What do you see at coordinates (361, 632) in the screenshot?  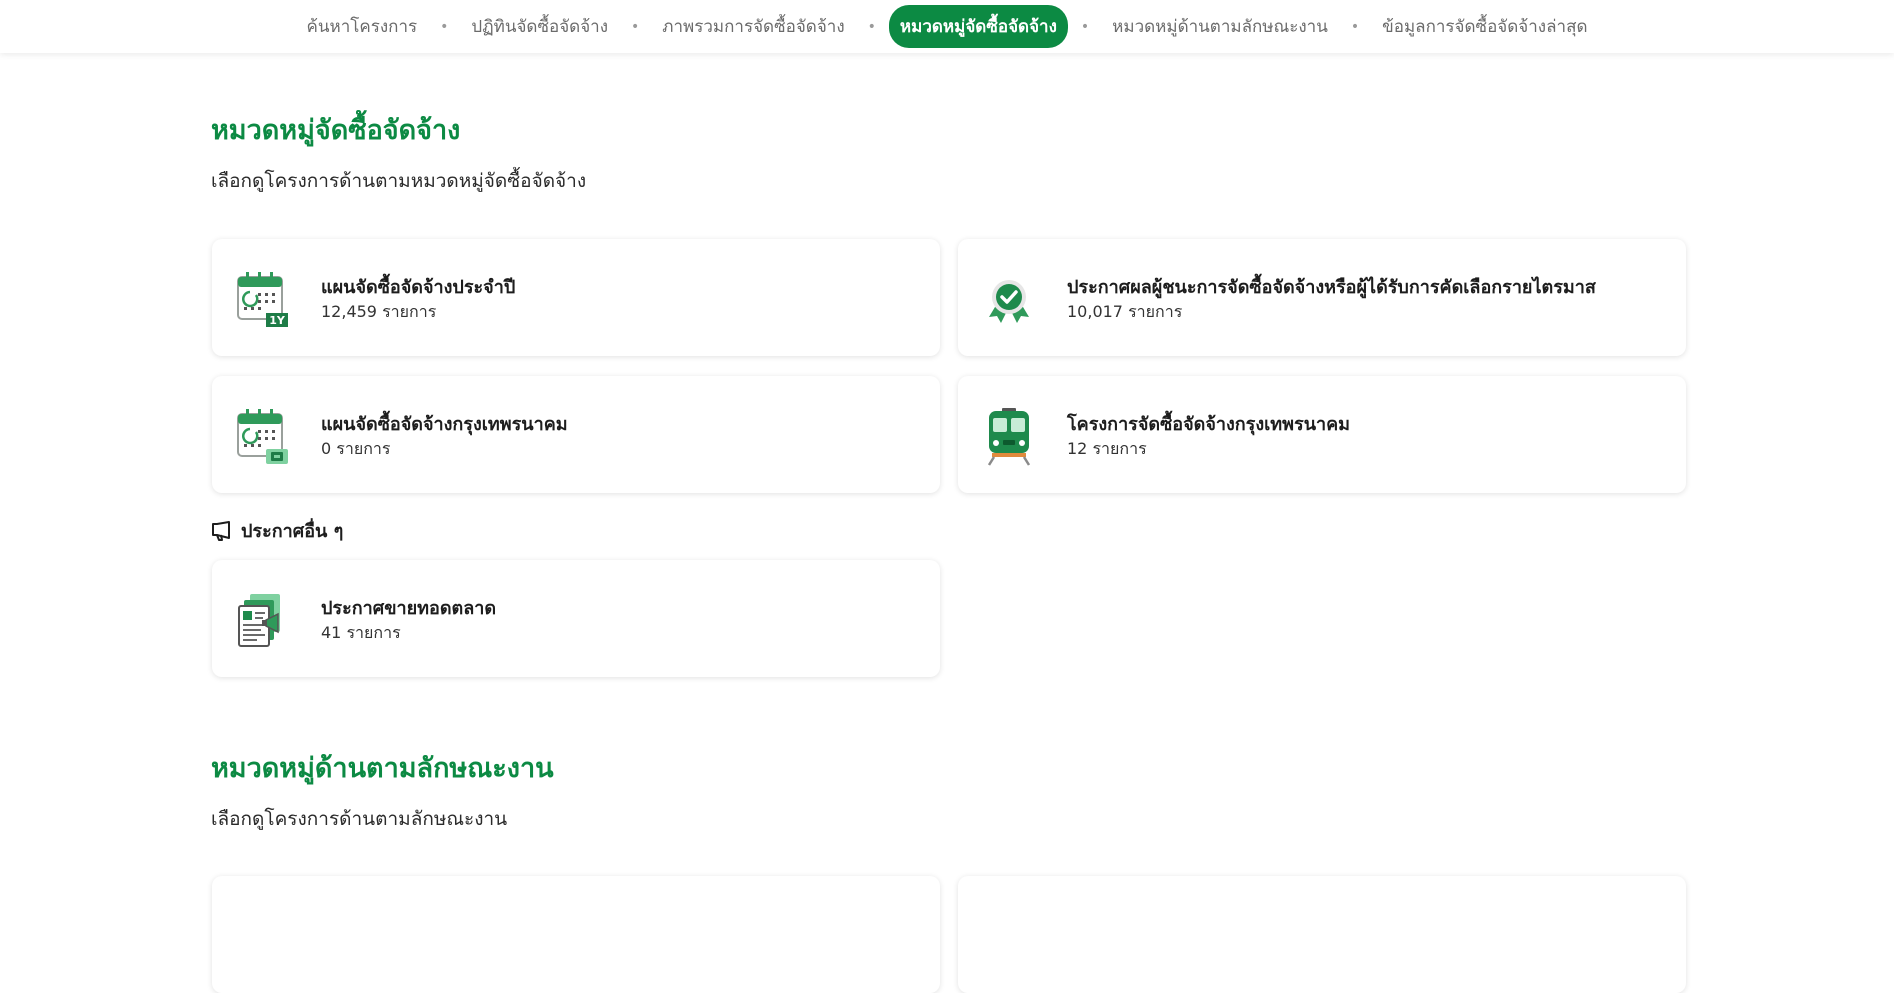 I see `card-count: 41 รายการ` at bounding box center [361, 632].